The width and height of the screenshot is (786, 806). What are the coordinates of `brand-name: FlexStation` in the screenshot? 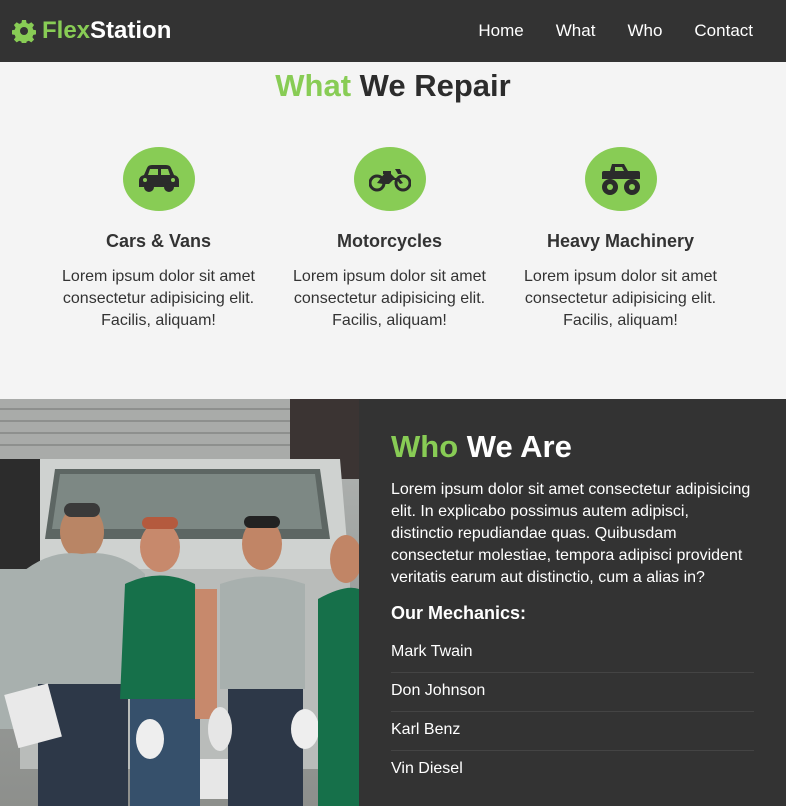 It's located at (106, 31).